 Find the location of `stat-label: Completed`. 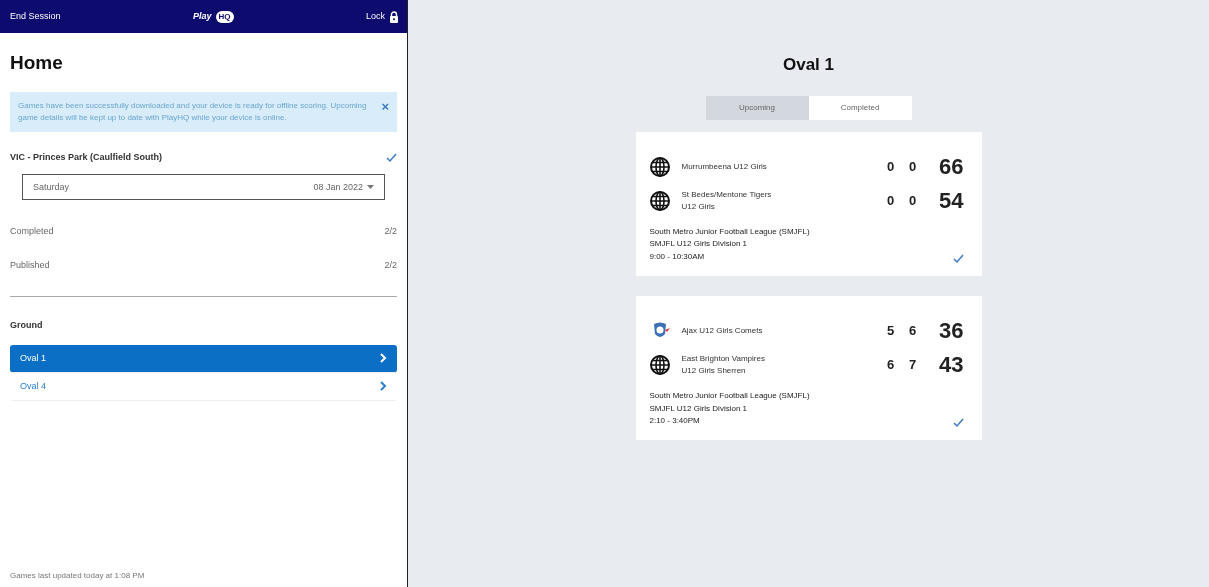

stat-label: Completed is located at coordinates (32, 231).